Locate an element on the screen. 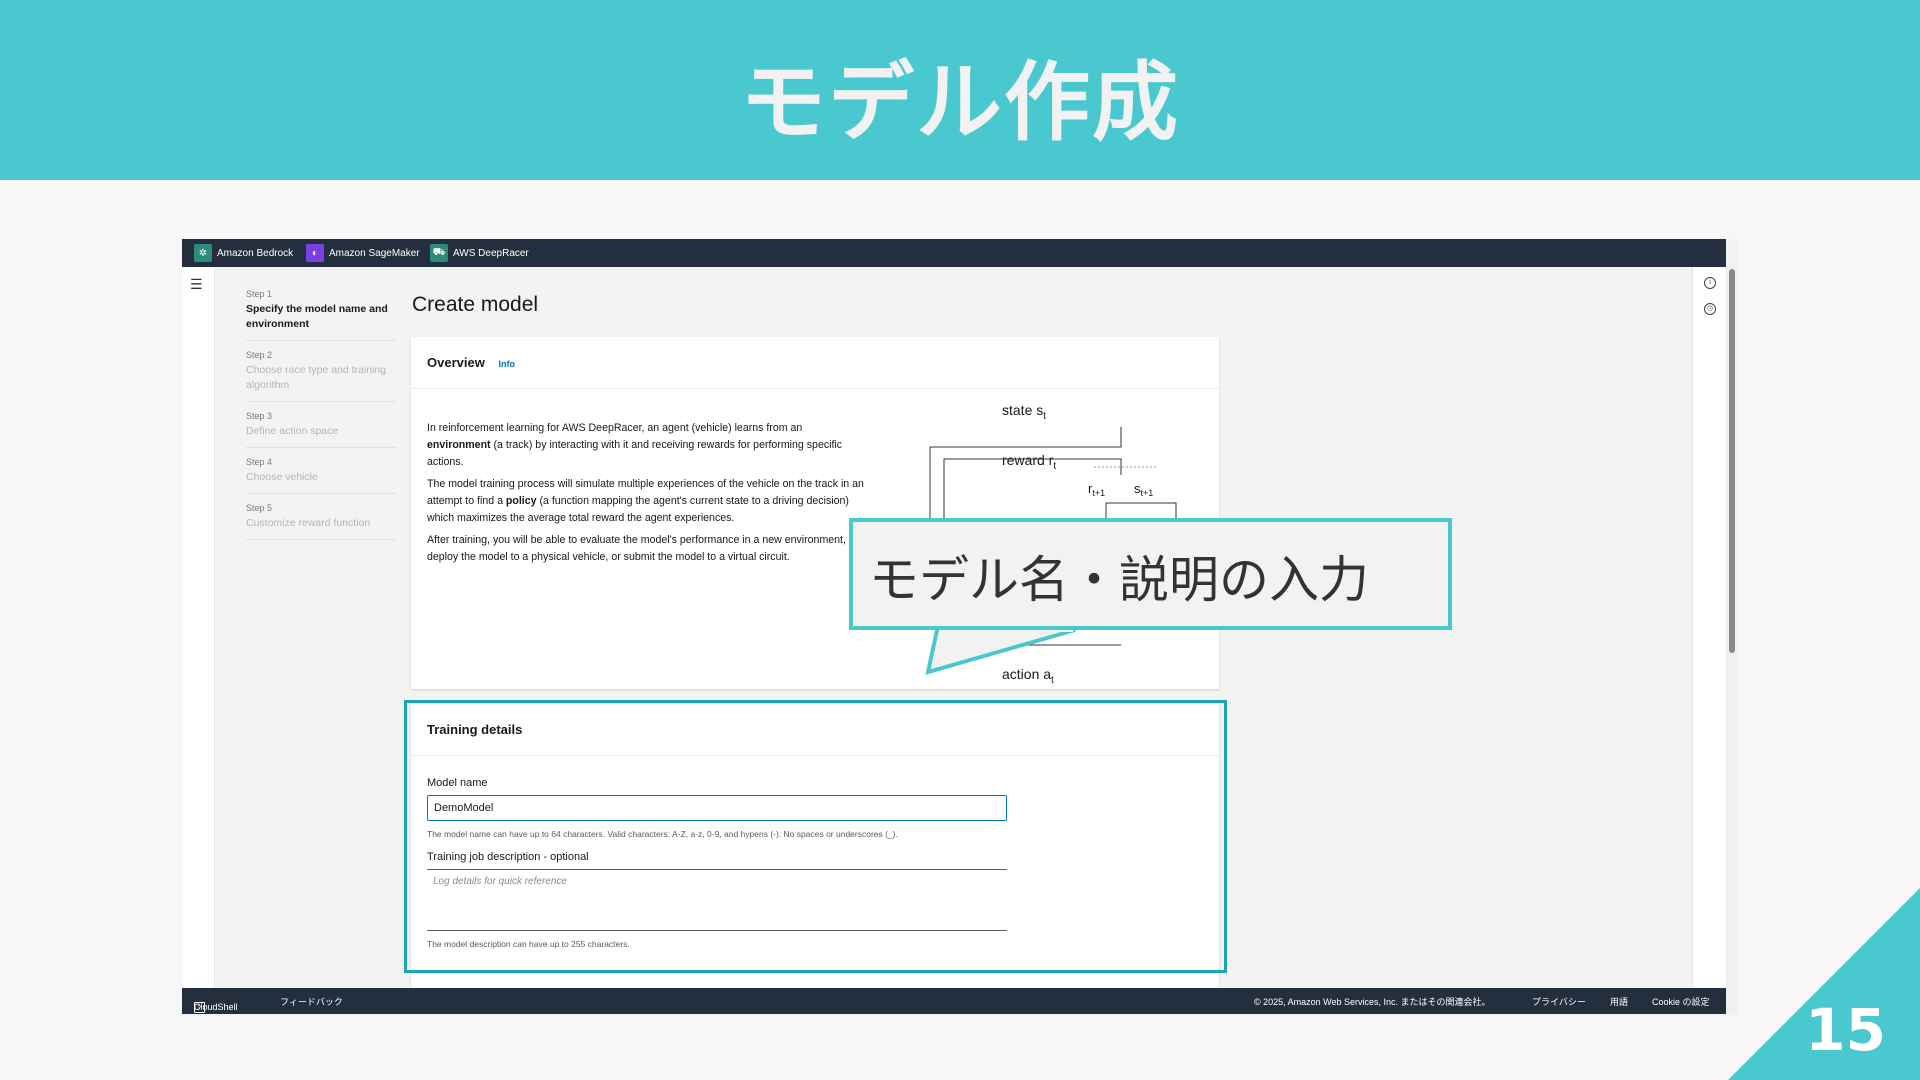 The image size is (1920, 1080). menu-icon: ☰ is located at coordinates (196, 285).